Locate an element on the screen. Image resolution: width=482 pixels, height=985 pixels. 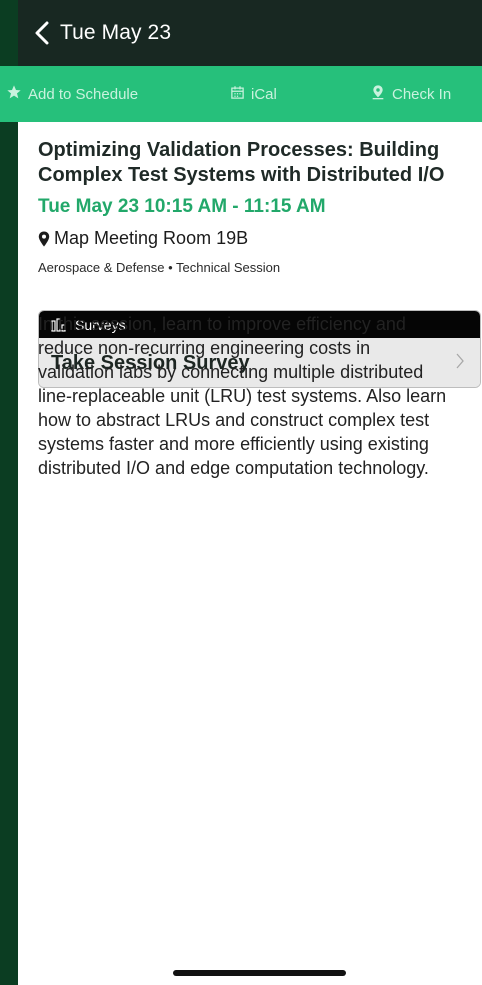
top-navbar: Tue May 23 is located at coordinates (250, 33).